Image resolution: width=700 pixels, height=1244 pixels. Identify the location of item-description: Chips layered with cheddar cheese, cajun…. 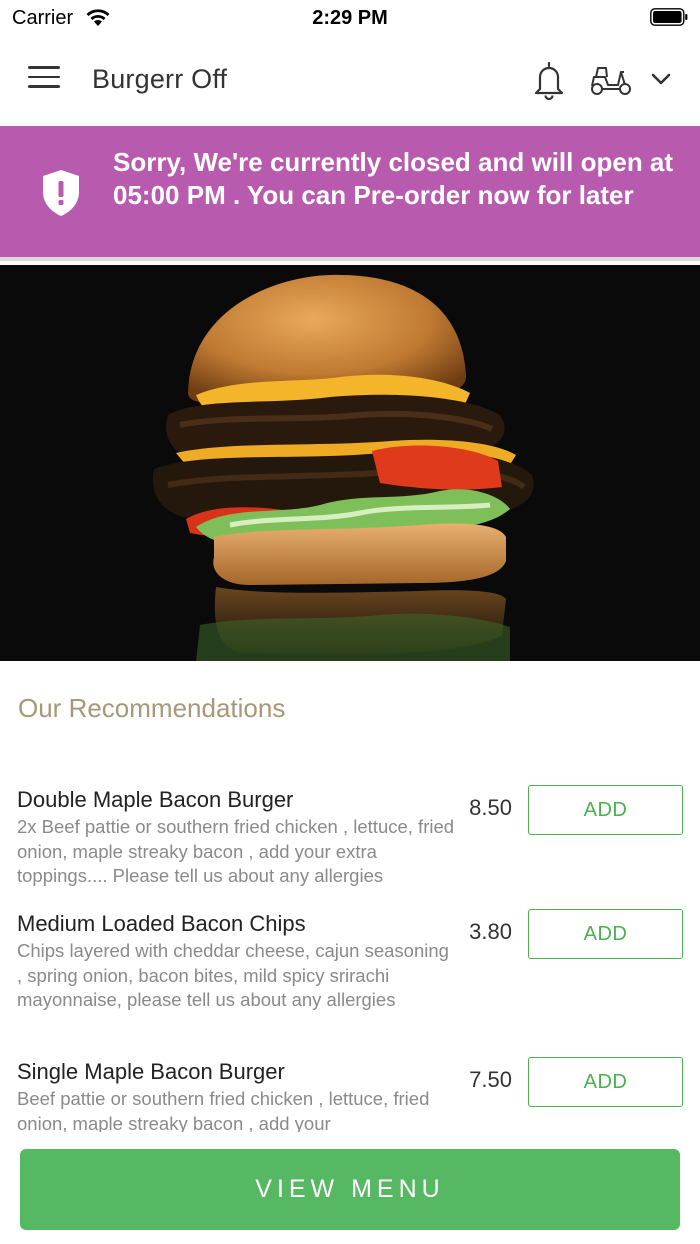
(233, 975).